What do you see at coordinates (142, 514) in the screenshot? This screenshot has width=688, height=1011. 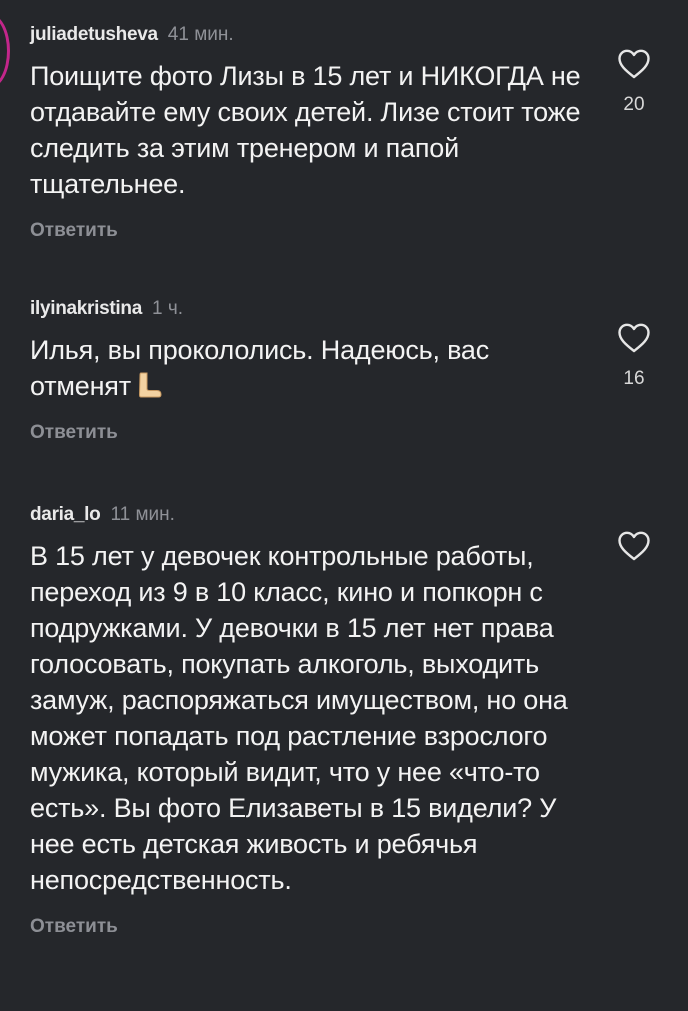 I see `comment-time: 11 мин.` at bounding box center [142, 514].